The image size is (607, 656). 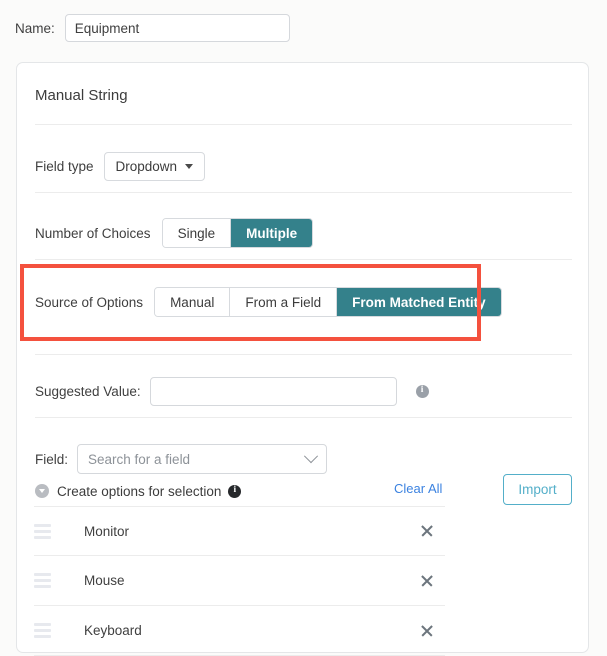 What do you see at coordinates (113, 630) in the screenshot?
I see `option-label: Keyboard` at bounding box center [113, 630].